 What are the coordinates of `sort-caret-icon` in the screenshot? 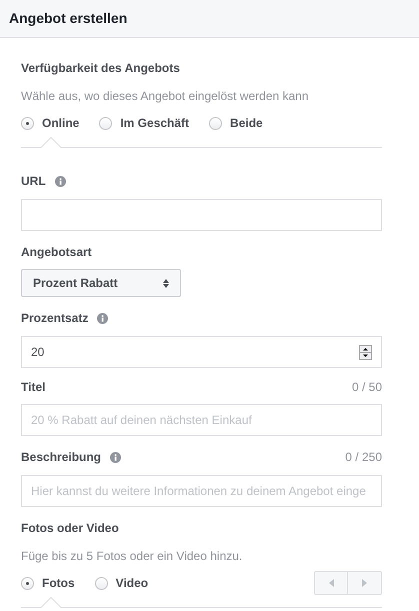 It's located at (166, 283).